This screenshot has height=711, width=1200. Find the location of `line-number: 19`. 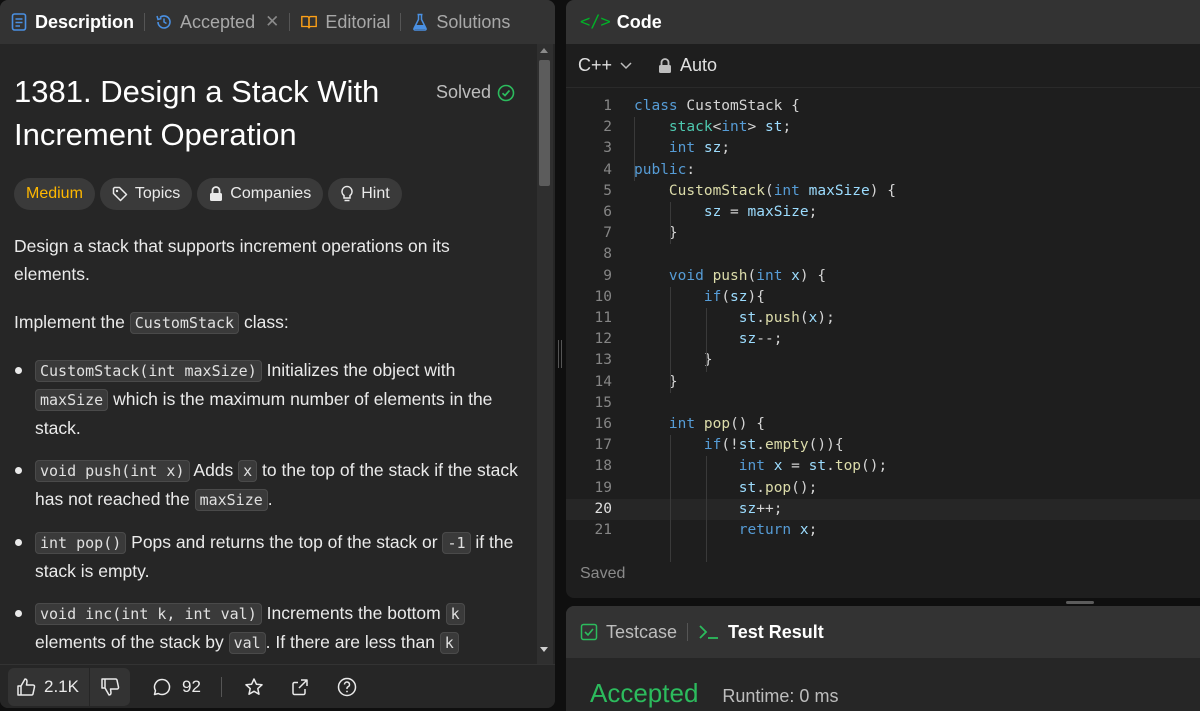

line-number: 19 is located at coordinates (603, 487).